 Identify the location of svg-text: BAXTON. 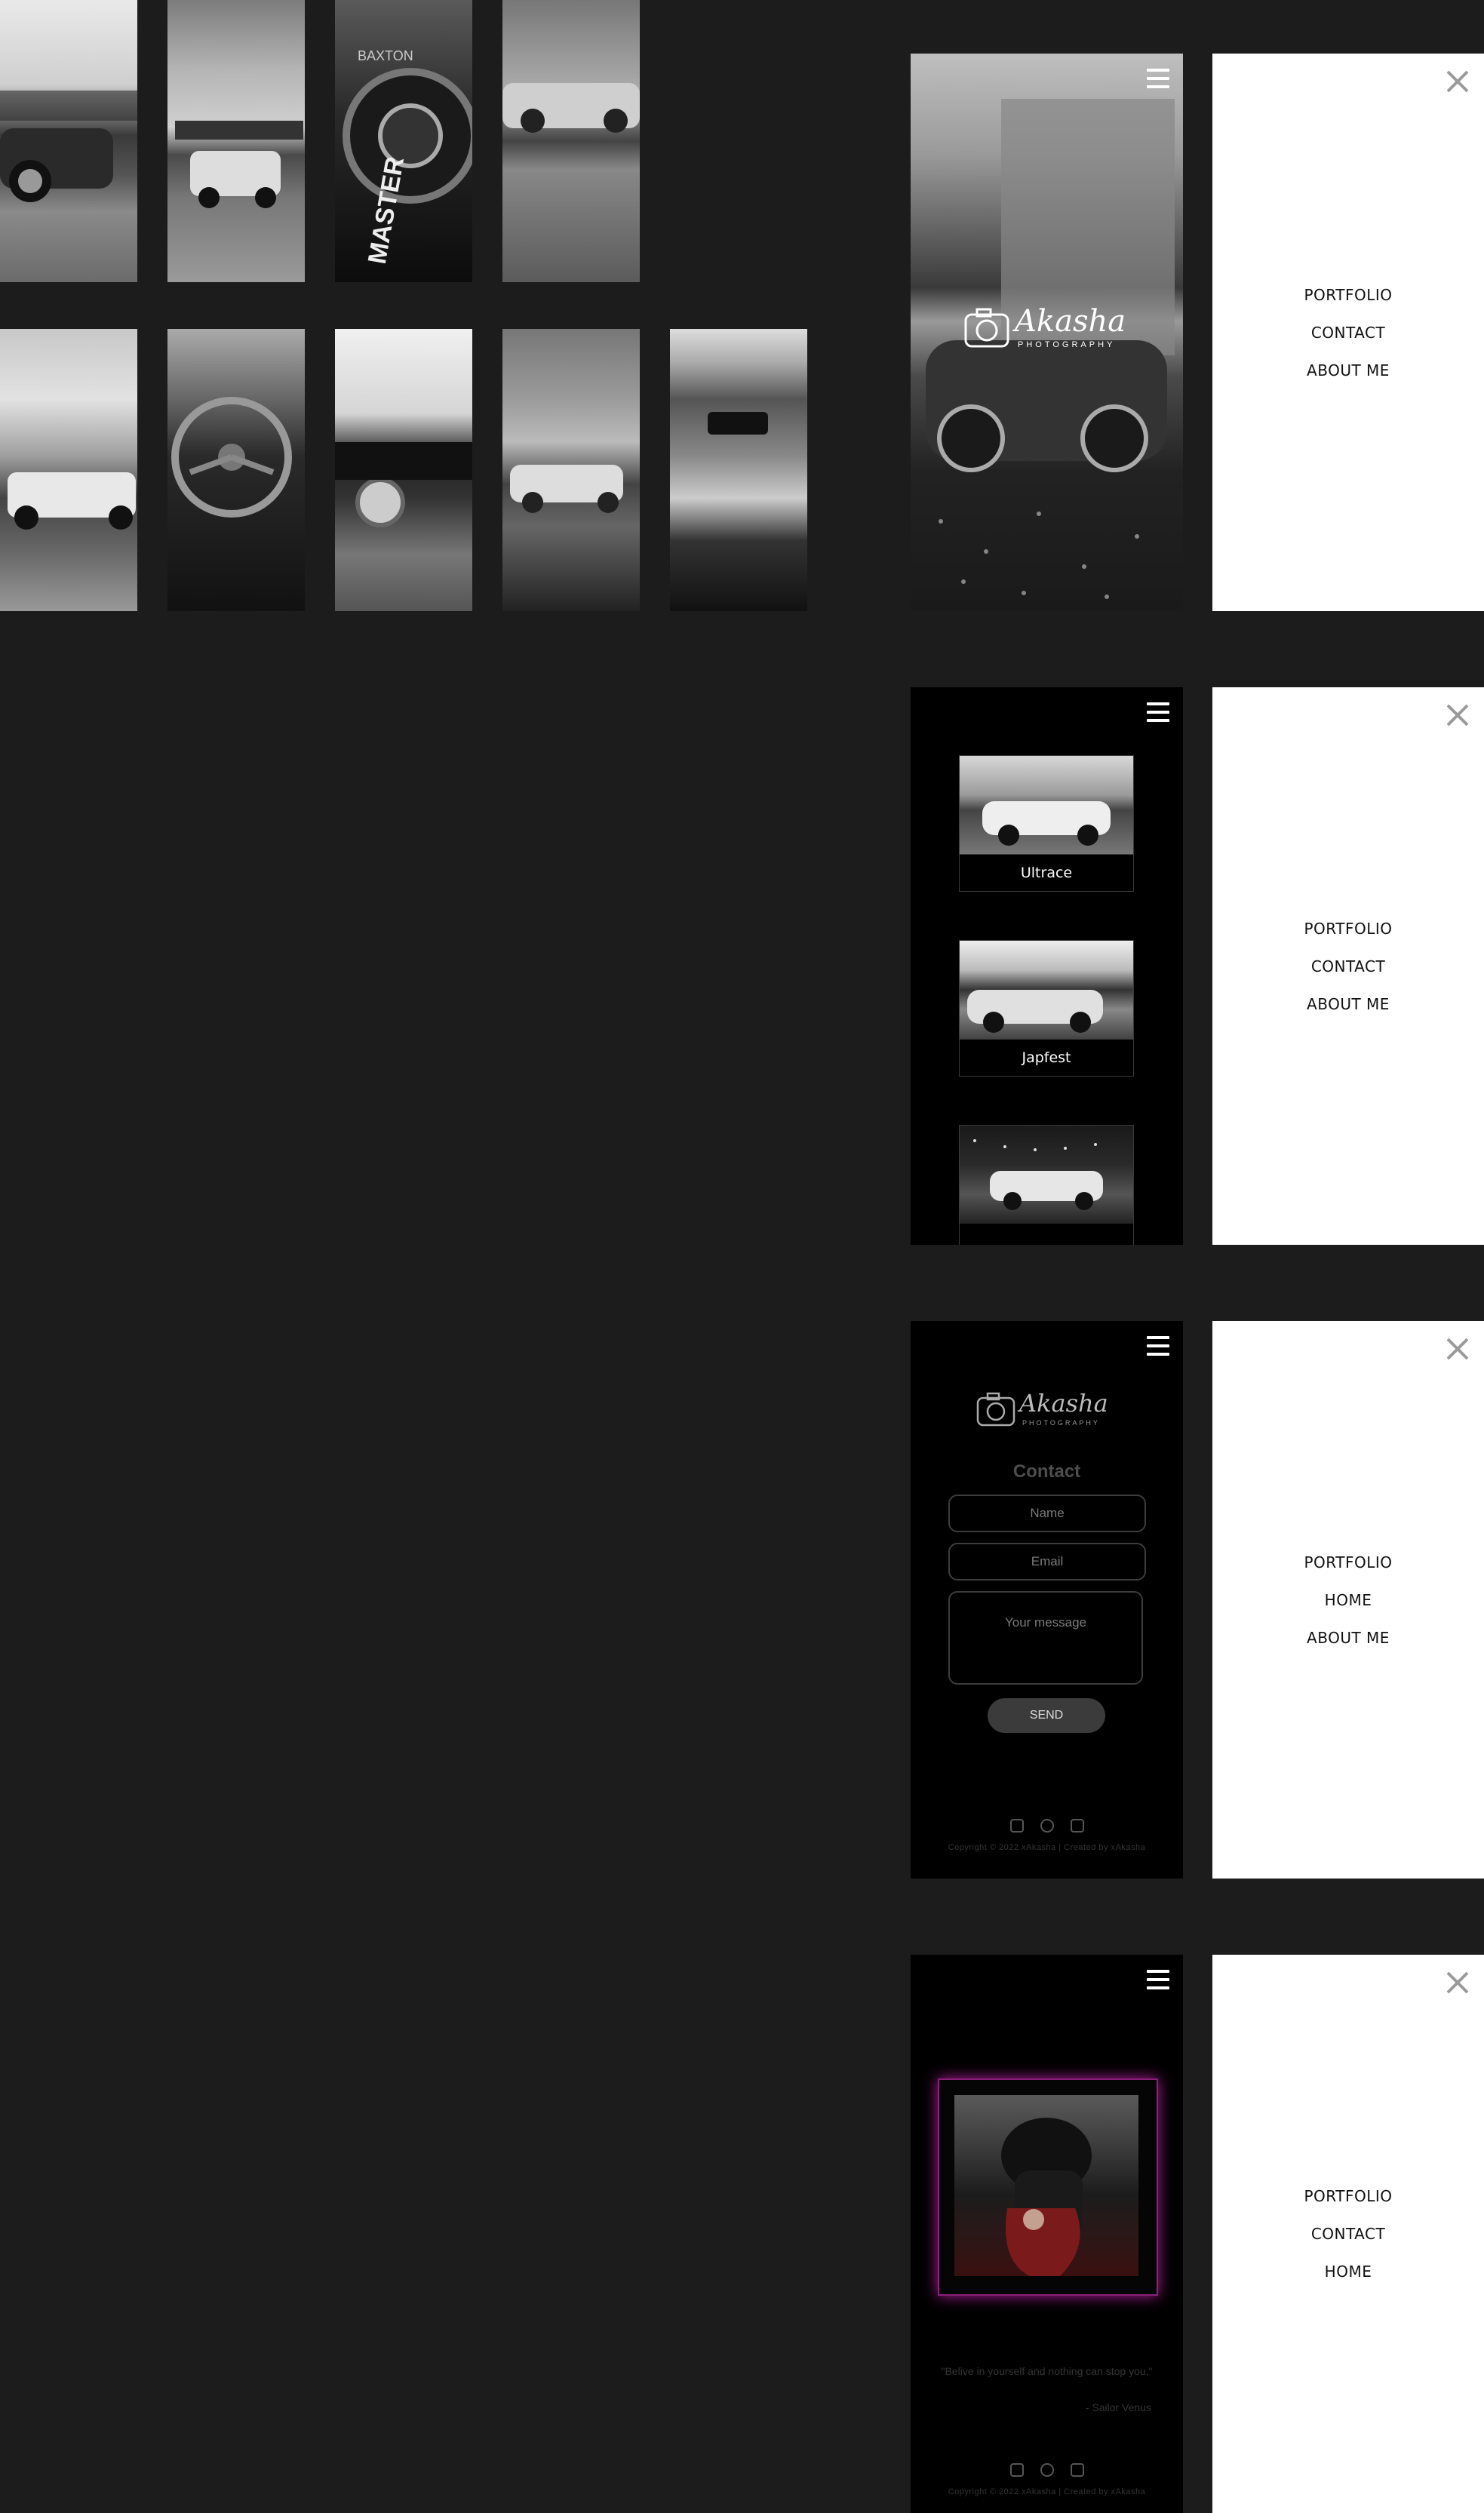
(385, 55).